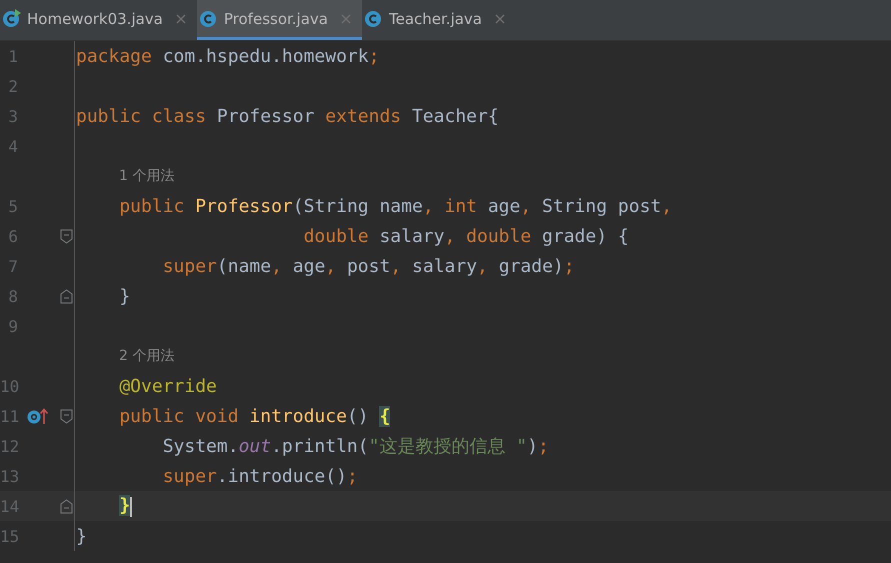 This screenshot has height=563, width=891. I want to click on file-tab: Teacher.java, so click(439, 20).